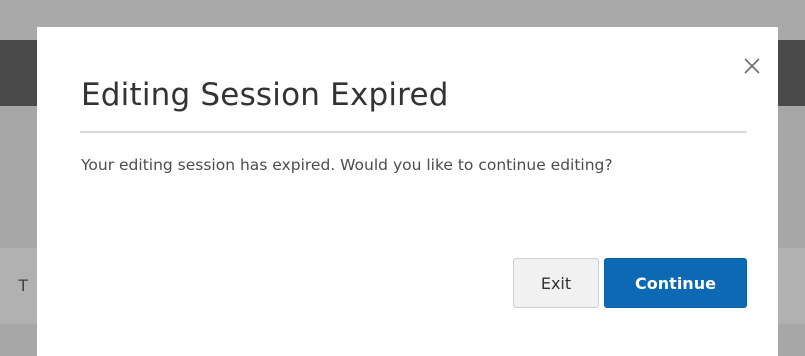 Image resolution: width=805 pixels, height=356 pixels. I want to click on close-icon, so click(752, 66).